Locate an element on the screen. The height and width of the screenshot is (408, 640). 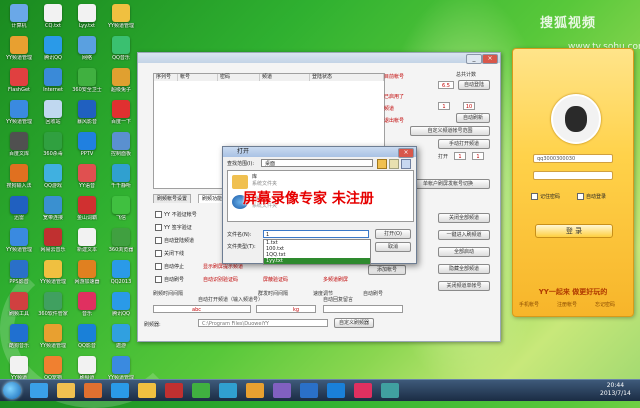
desktop-icon: QQ影音 is located at coordinates (87, 336).